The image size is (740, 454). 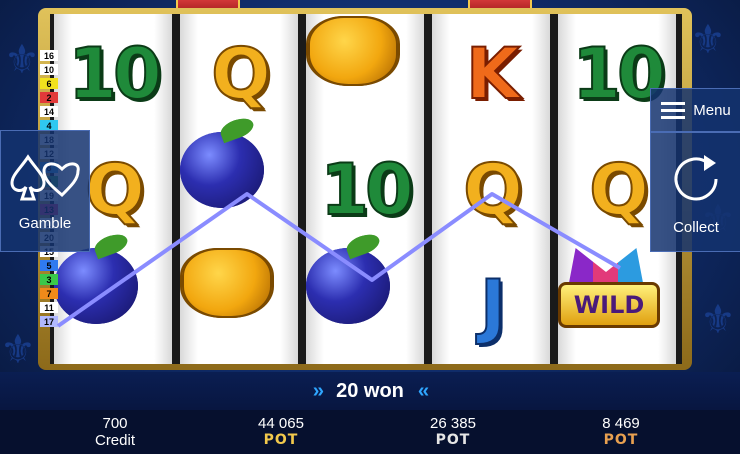 I want to click on credit-display: 700 Credit, so click(x=115, y=432).